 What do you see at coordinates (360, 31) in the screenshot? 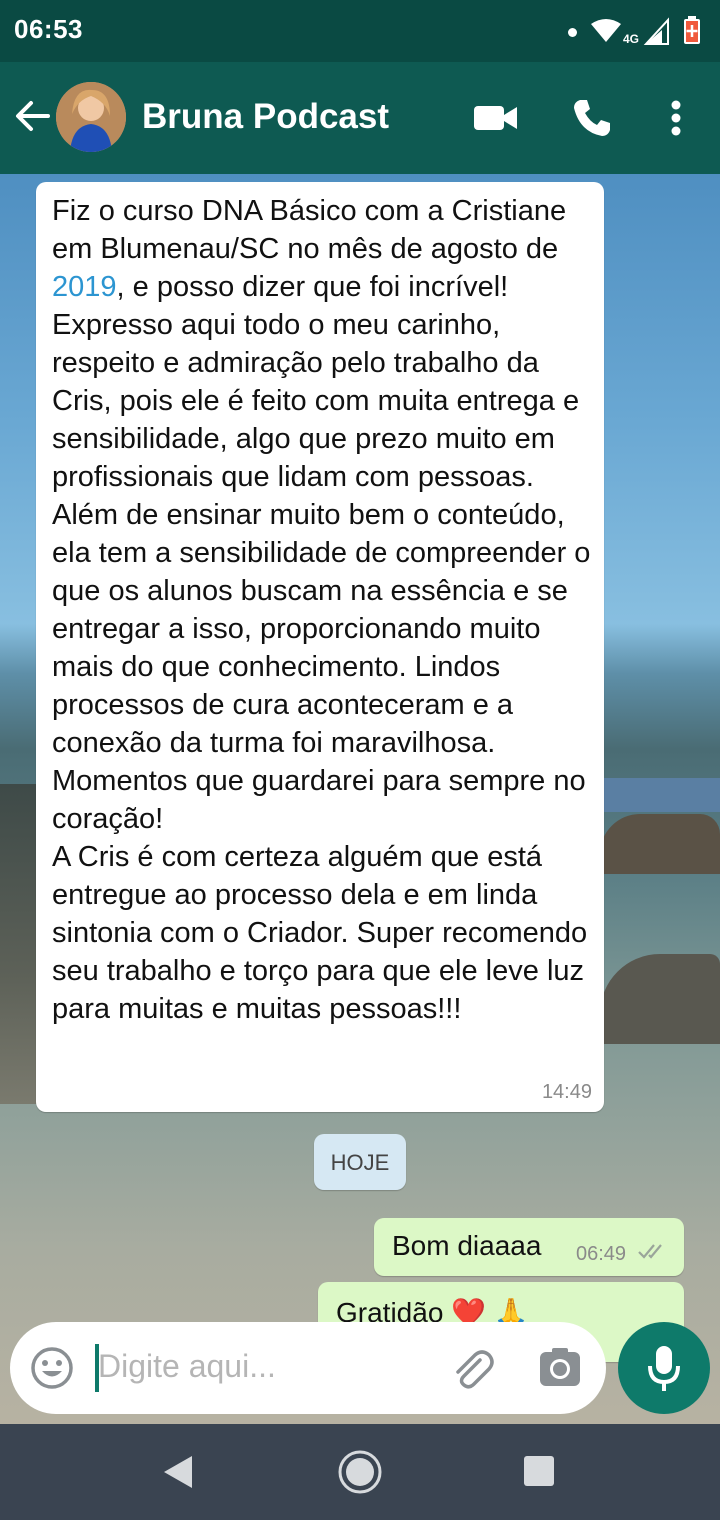
I see `status-bar: 06:53 4G` at bounding box center [360, 31].